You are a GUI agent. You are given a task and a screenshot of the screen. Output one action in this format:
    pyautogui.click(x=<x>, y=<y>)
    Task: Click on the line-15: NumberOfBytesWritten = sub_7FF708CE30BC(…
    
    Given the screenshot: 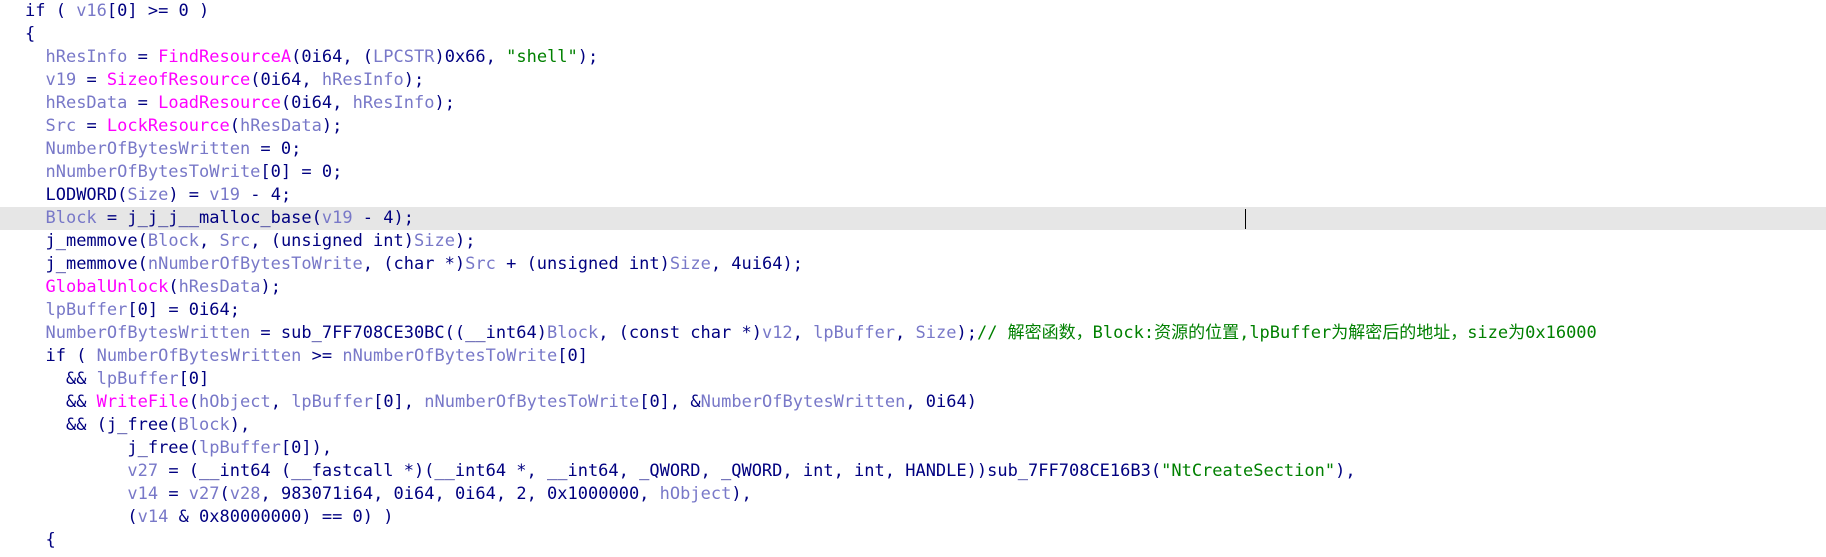 What is the action you would take?
    pyautogui.click(x=913, y=333)
    